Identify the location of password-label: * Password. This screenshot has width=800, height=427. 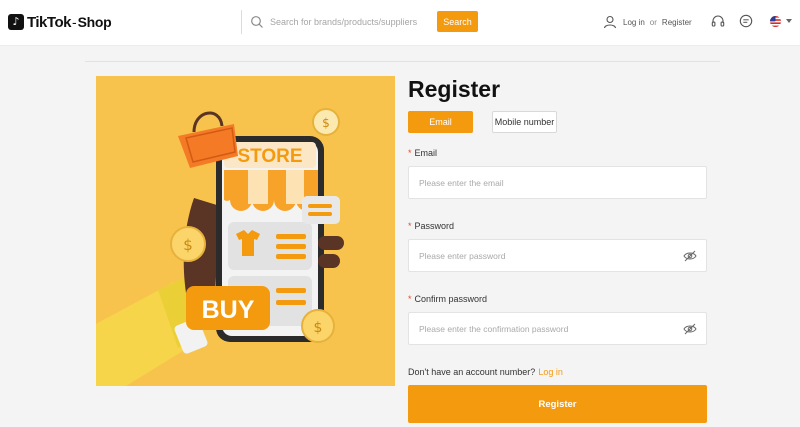
(431, 226).